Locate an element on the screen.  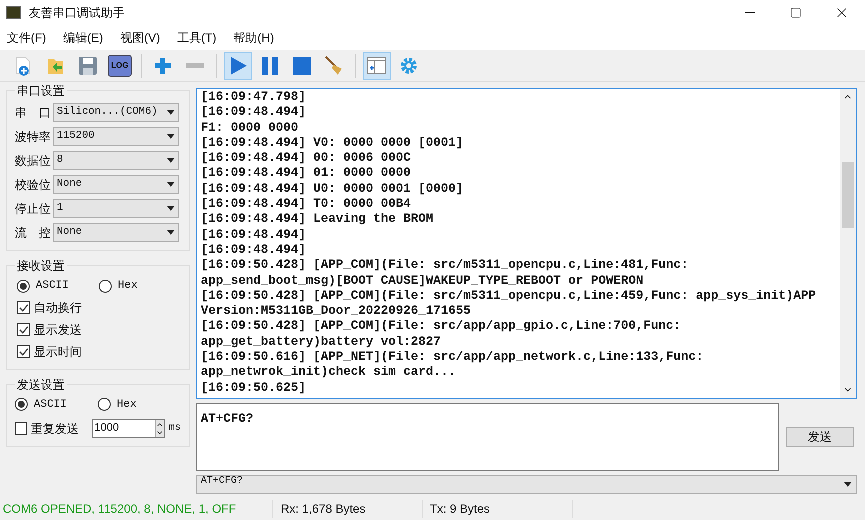
log-line: [16:09:48.494] 01: 0000 0000 is located at coordinates (306, 174).